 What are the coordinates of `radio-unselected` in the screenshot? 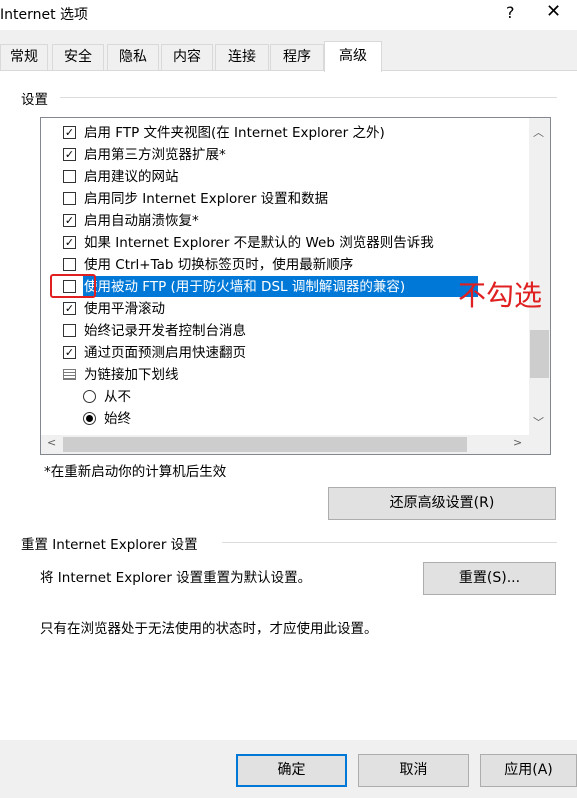 It's located at (89, 396).